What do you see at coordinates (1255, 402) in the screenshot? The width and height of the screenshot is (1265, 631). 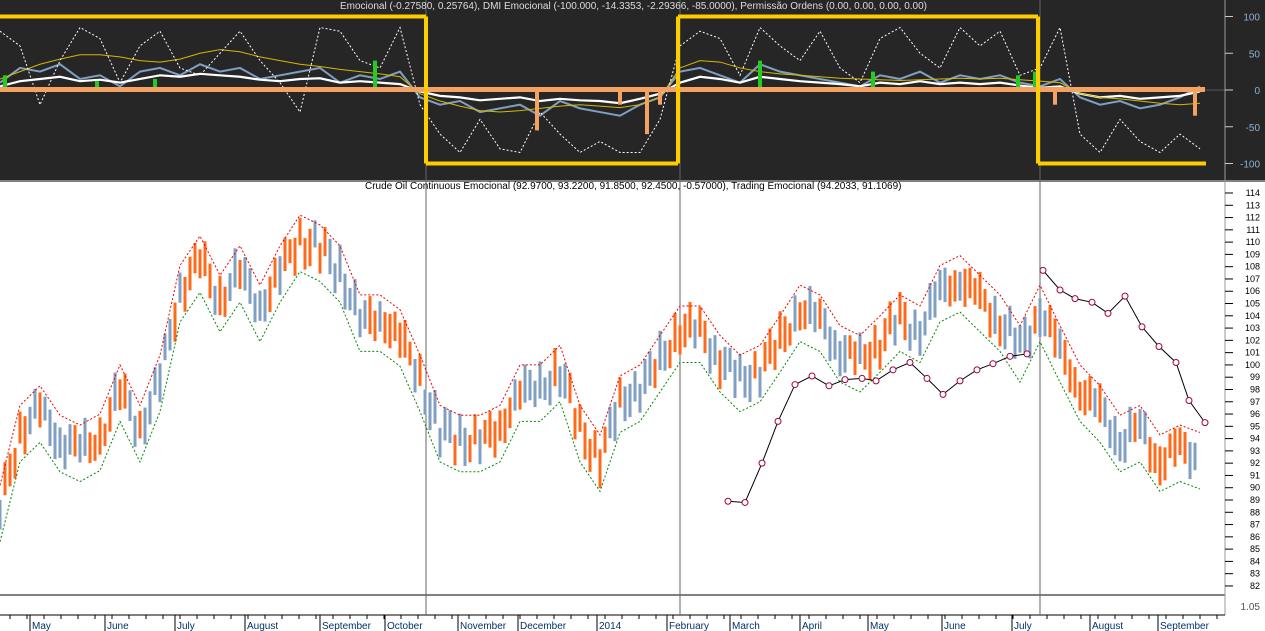 I see `price-y-tick-label: 97` at bounding box center [1255, 402].